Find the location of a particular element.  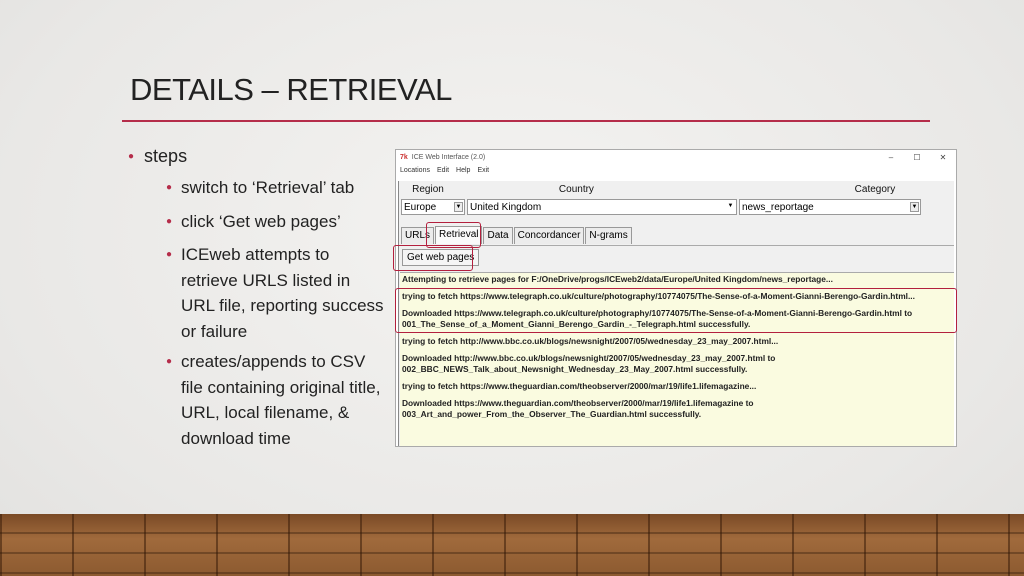

country-select: United Kingdom ▼ is located at coordinates (602, 207).